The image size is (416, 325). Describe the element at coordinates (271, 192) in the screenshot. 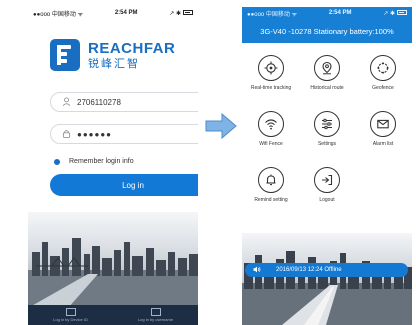

I see `menu-remind-setting: Remind setting` at that location.